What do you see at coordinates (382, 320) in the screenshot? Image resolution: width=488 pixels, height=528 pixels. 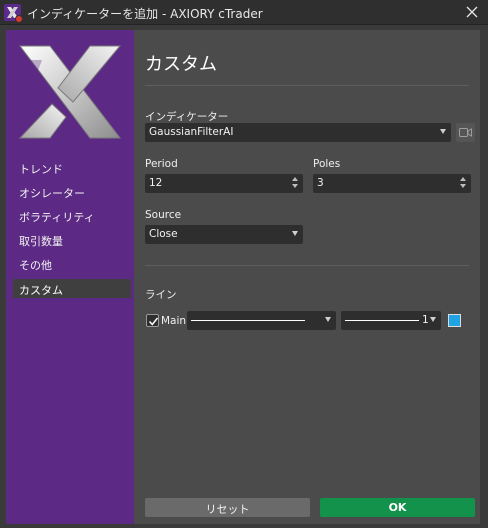 I see `line-thickness-preview` at bounding box center [382, 320].